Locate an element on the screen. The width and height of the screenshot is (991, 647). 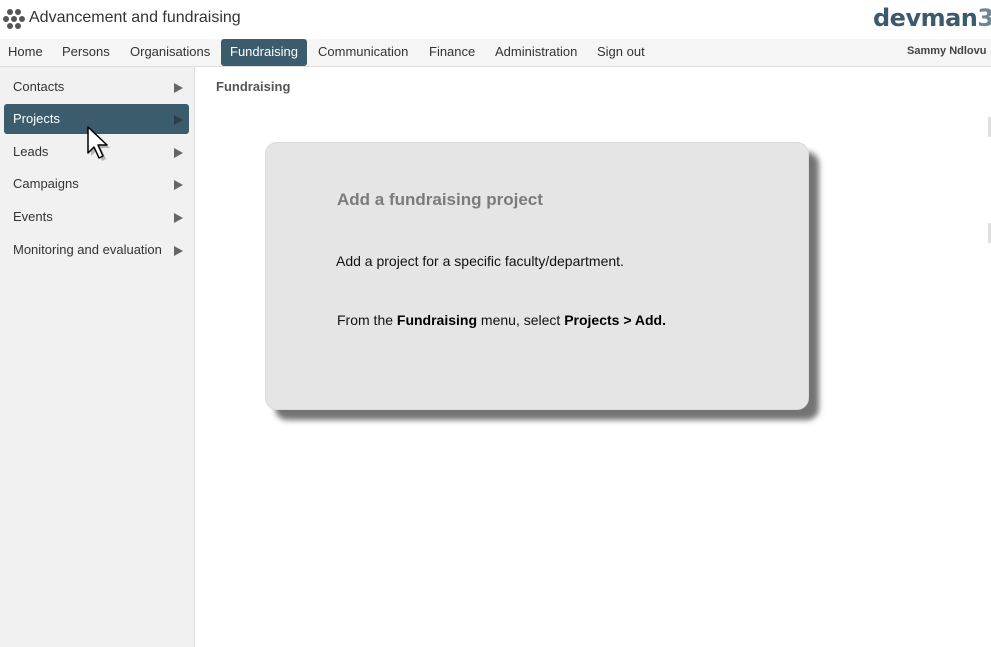
nav-fundraising: Fundraising is located at coordinates (264, 52).